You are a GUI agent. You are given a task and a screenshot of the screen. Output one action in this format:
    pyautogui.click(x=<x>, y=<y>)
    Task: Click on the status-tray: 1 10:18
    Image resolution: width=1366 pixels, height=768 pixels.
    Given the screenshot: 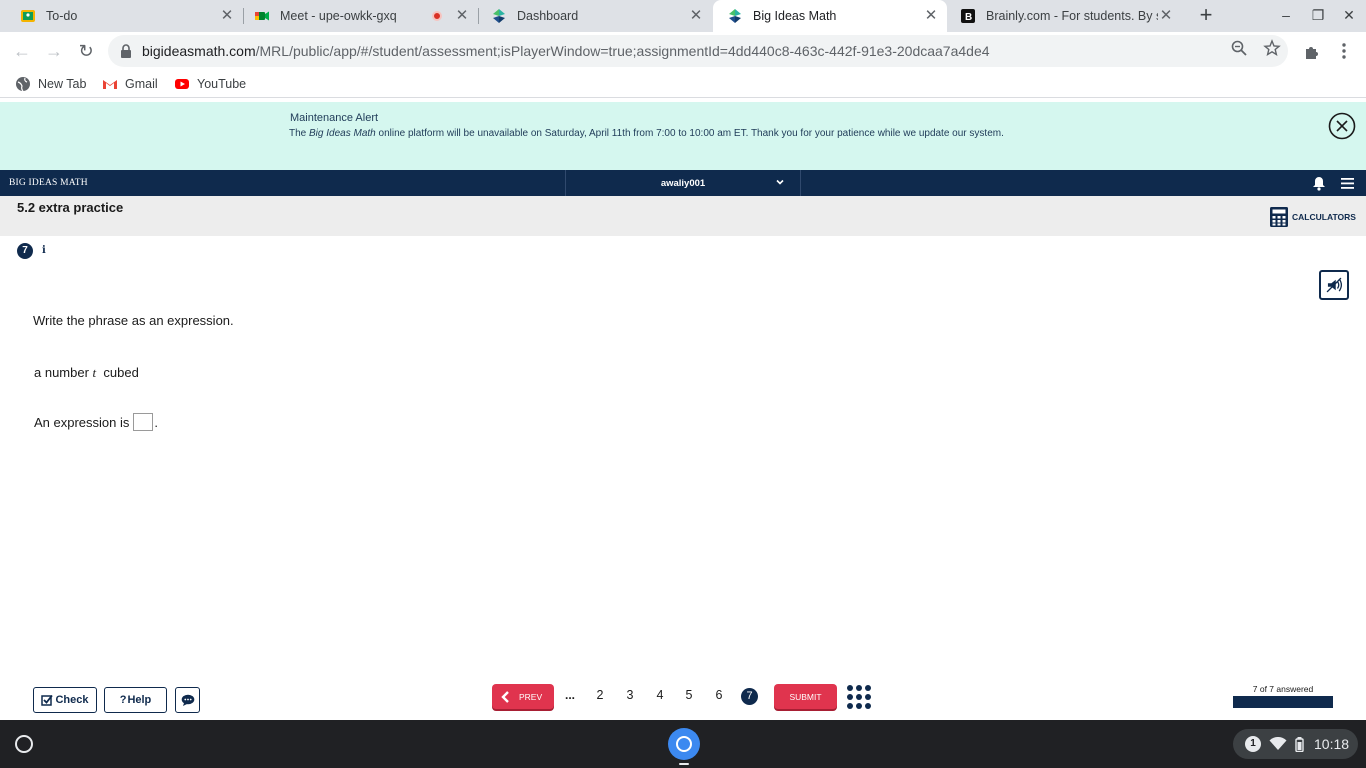 What is the action you would take?
    pyautogui.click(x=1295, y=744)
    